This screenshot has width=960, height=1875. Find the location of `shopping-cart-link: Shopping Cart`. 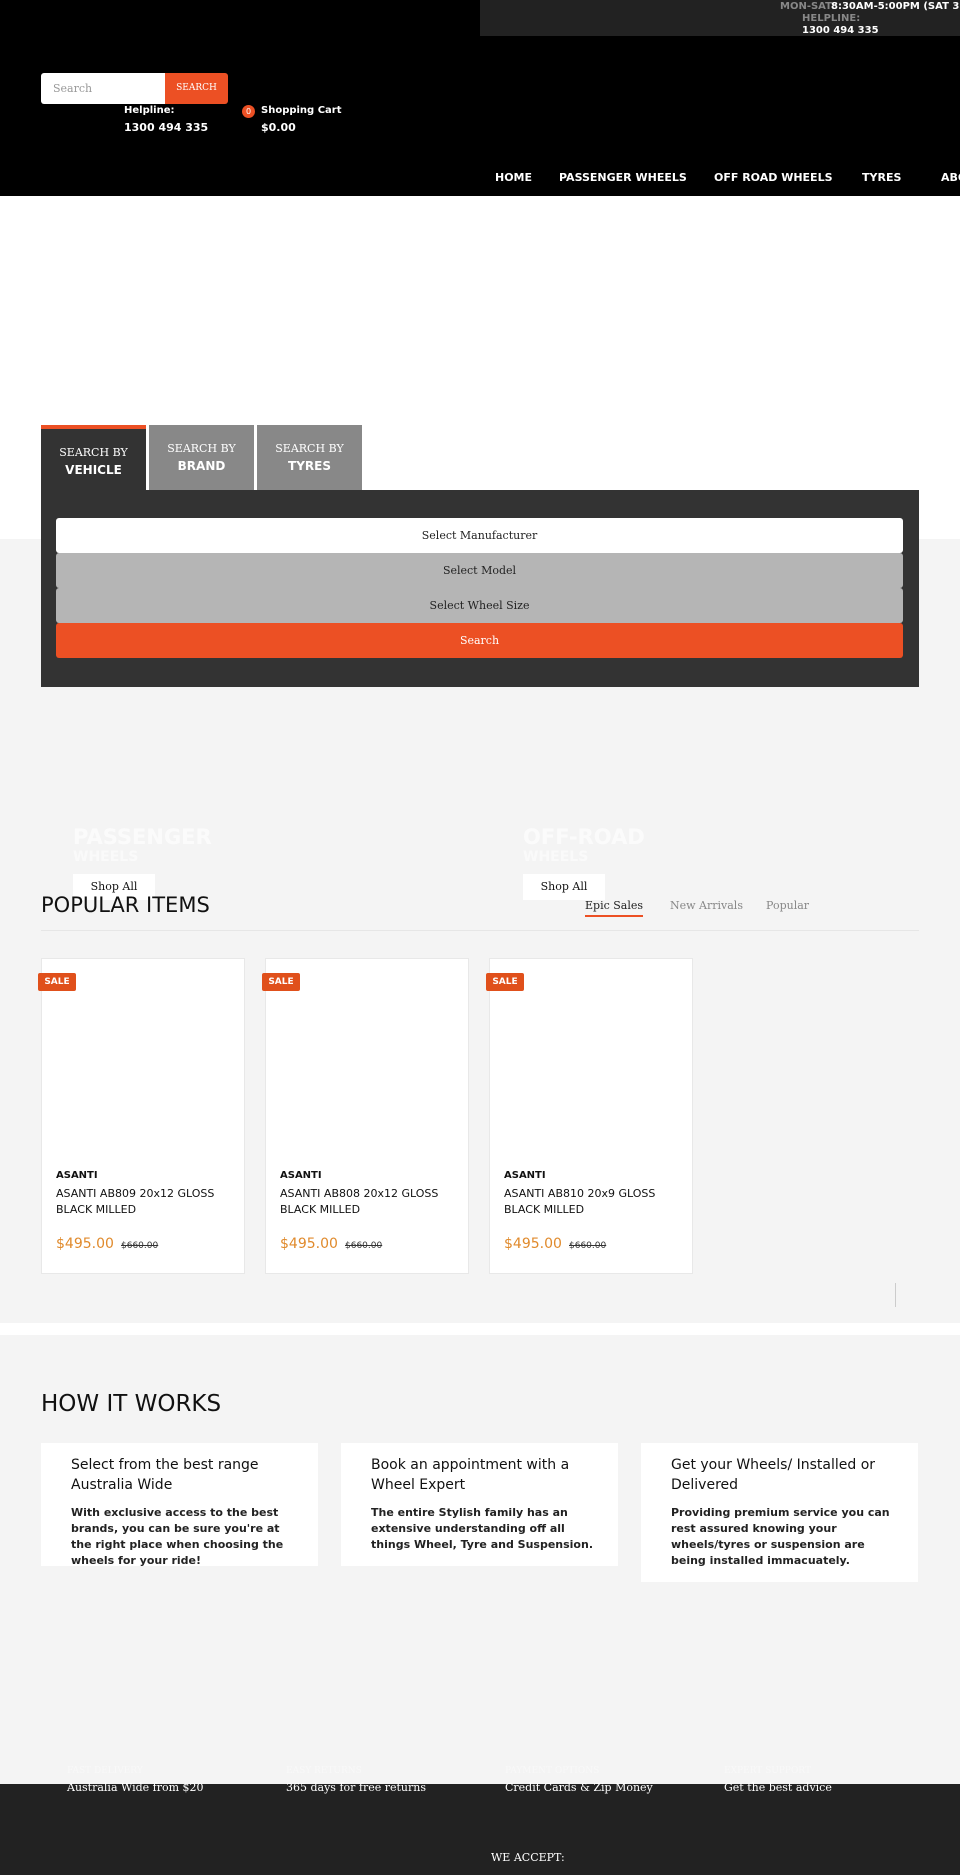

shopping-cart-link: Shopping Cart is located at coordinates (301, 110).